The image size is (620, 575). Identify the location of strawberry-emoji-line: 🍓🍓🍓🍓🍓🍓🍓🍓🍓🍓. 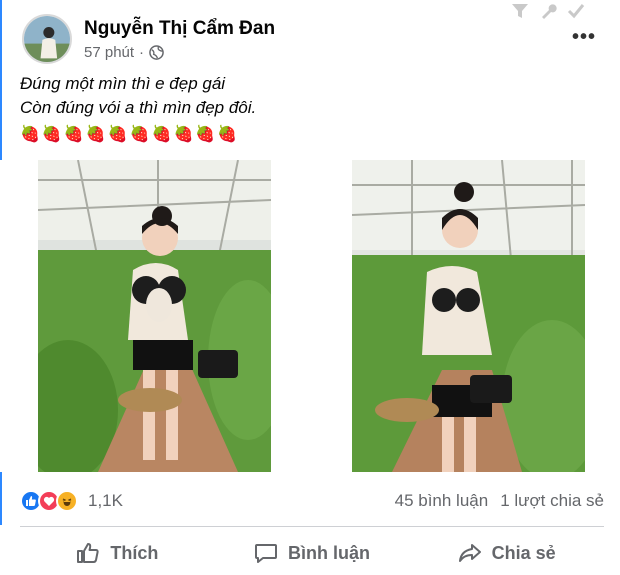
(130, 134).